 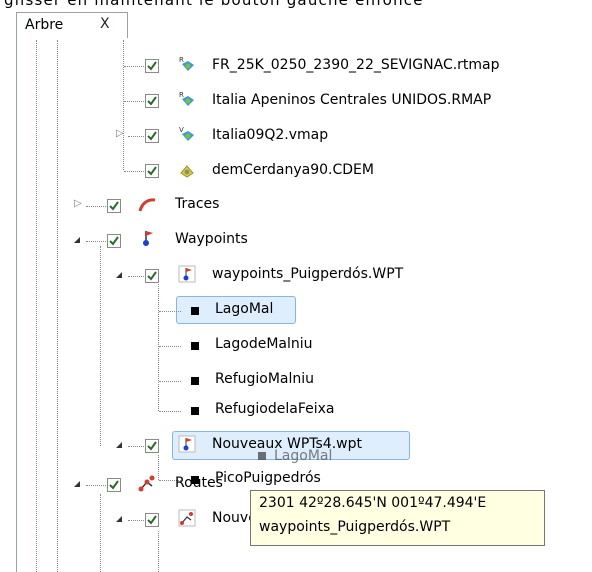 What do you see at coordinates (264, 379) in the screenshot?
I see `tree-item-label: RefugioMalniu` at bounding box center [264, 379].